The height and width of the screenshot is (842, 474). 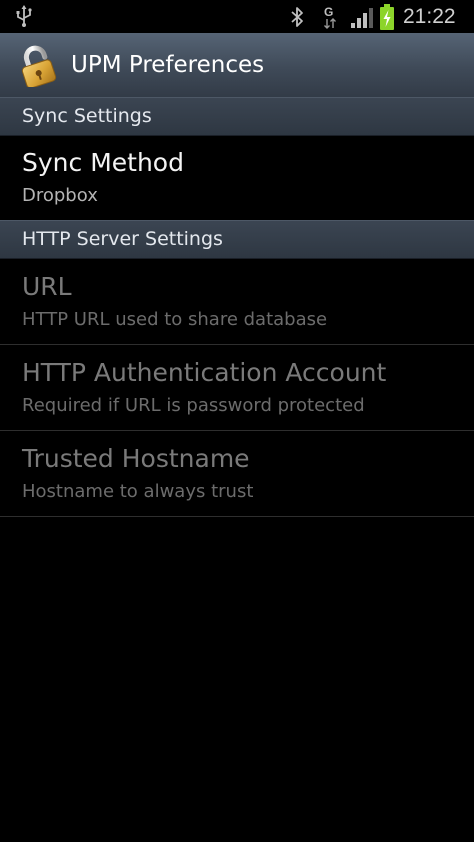 What do you see at coordinates (122, 239) in the screenshot?
I see `category-label: HTTP Server Settings` at bounding box center [122, 239].